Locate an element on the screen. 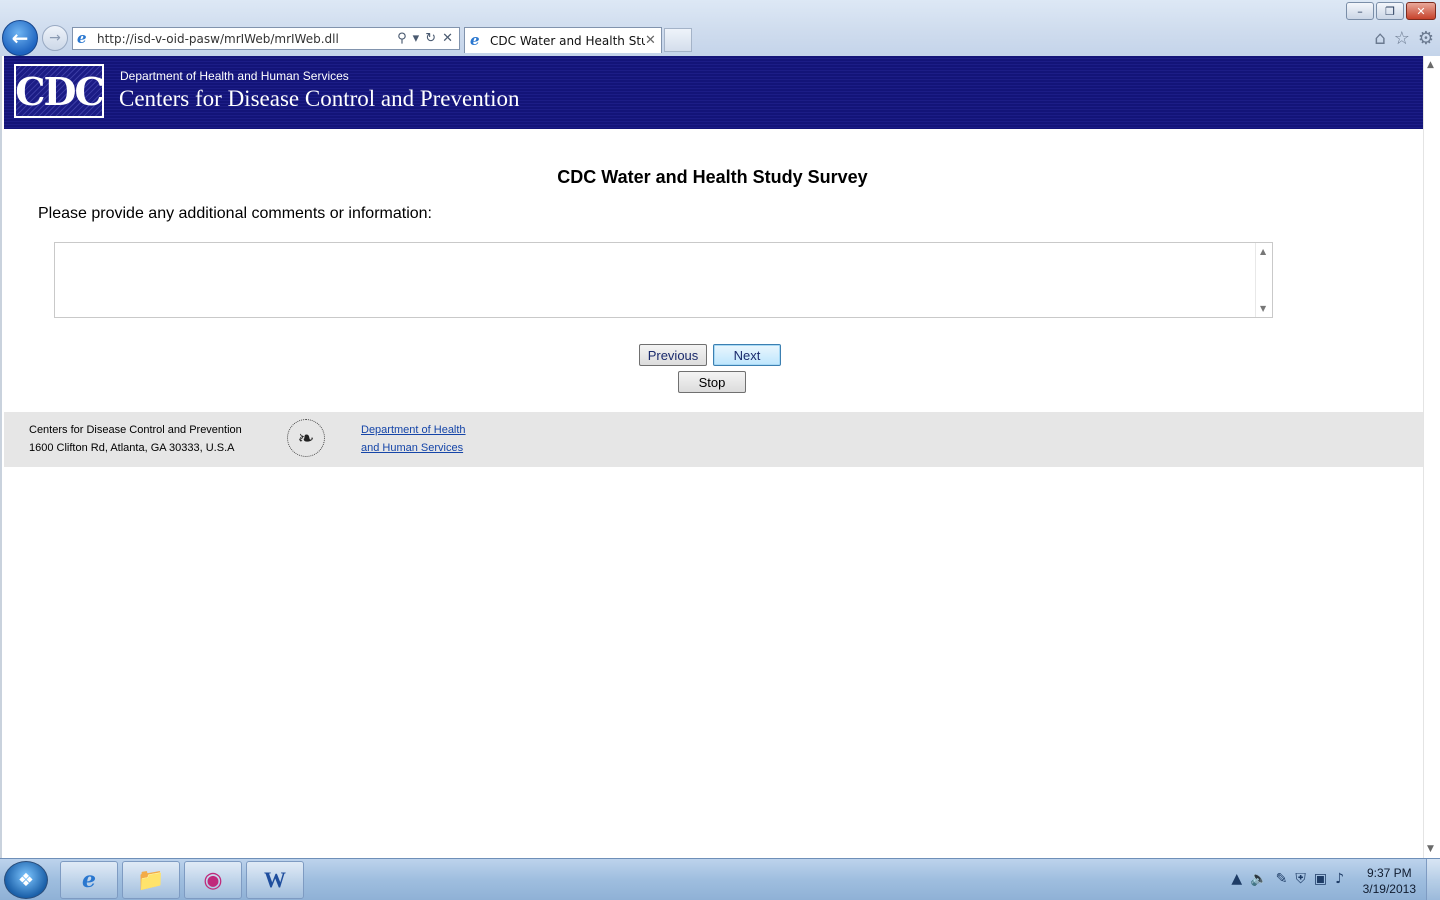 The image size is (1440, 900). previous-button: Previous is located at coordinates (673, 355).